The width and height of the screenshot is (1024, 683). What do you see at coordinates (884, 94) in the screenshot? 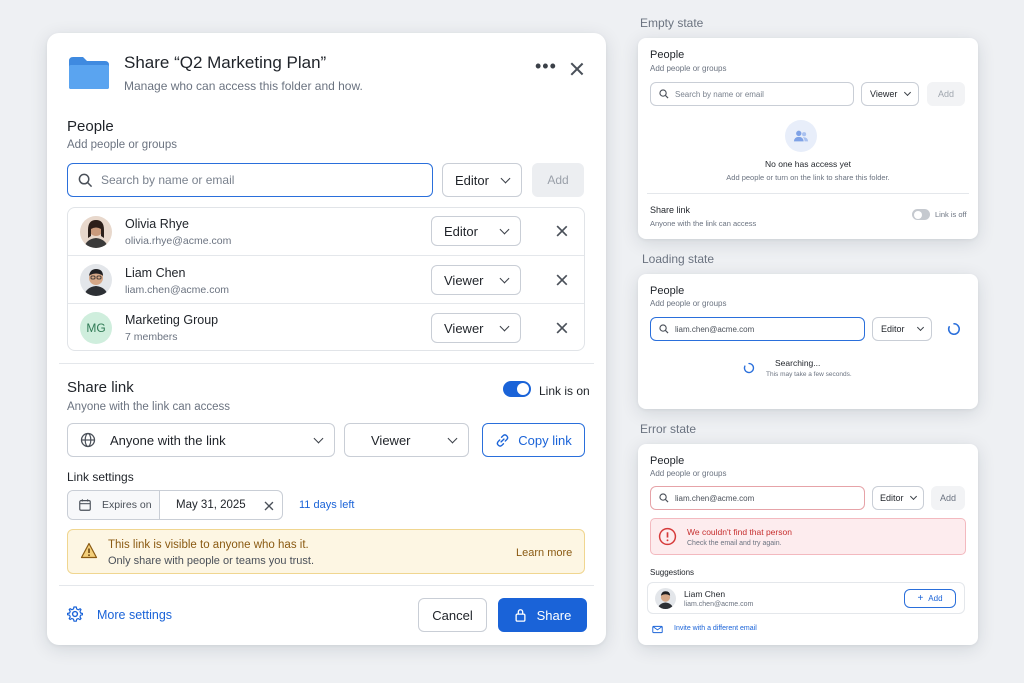
I see `role-select-value: Viewer` at bounding box center [884, 94].